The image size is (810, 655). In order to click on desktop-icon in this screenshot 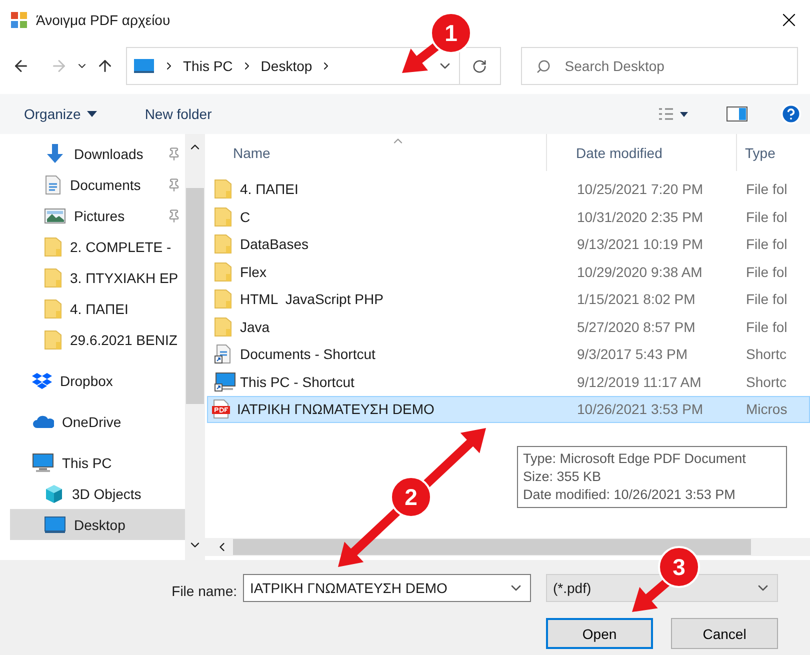, I will do `click(55, 525)`.